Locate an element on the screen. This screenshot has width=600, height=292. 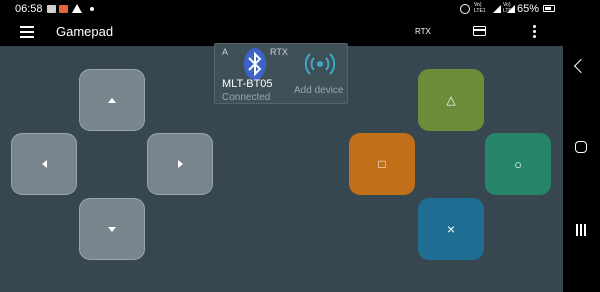
dpad-right-button is located at coordinates (180, 164).